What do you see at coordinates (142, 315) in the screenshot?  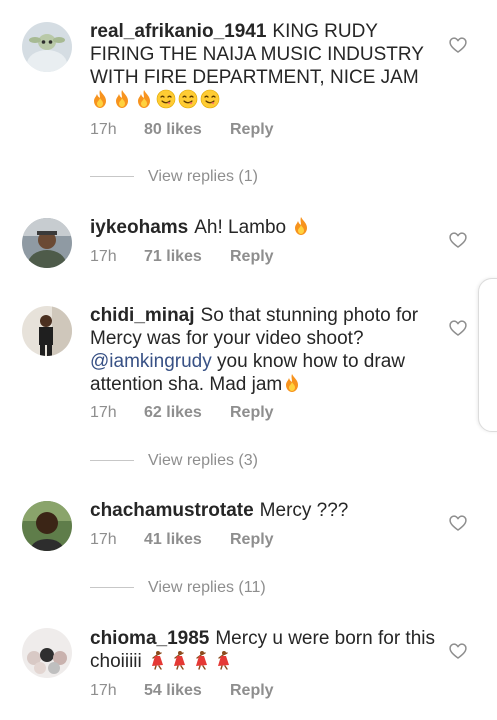 I see `username: chidi_minaj` at bounding box center [142, 315].